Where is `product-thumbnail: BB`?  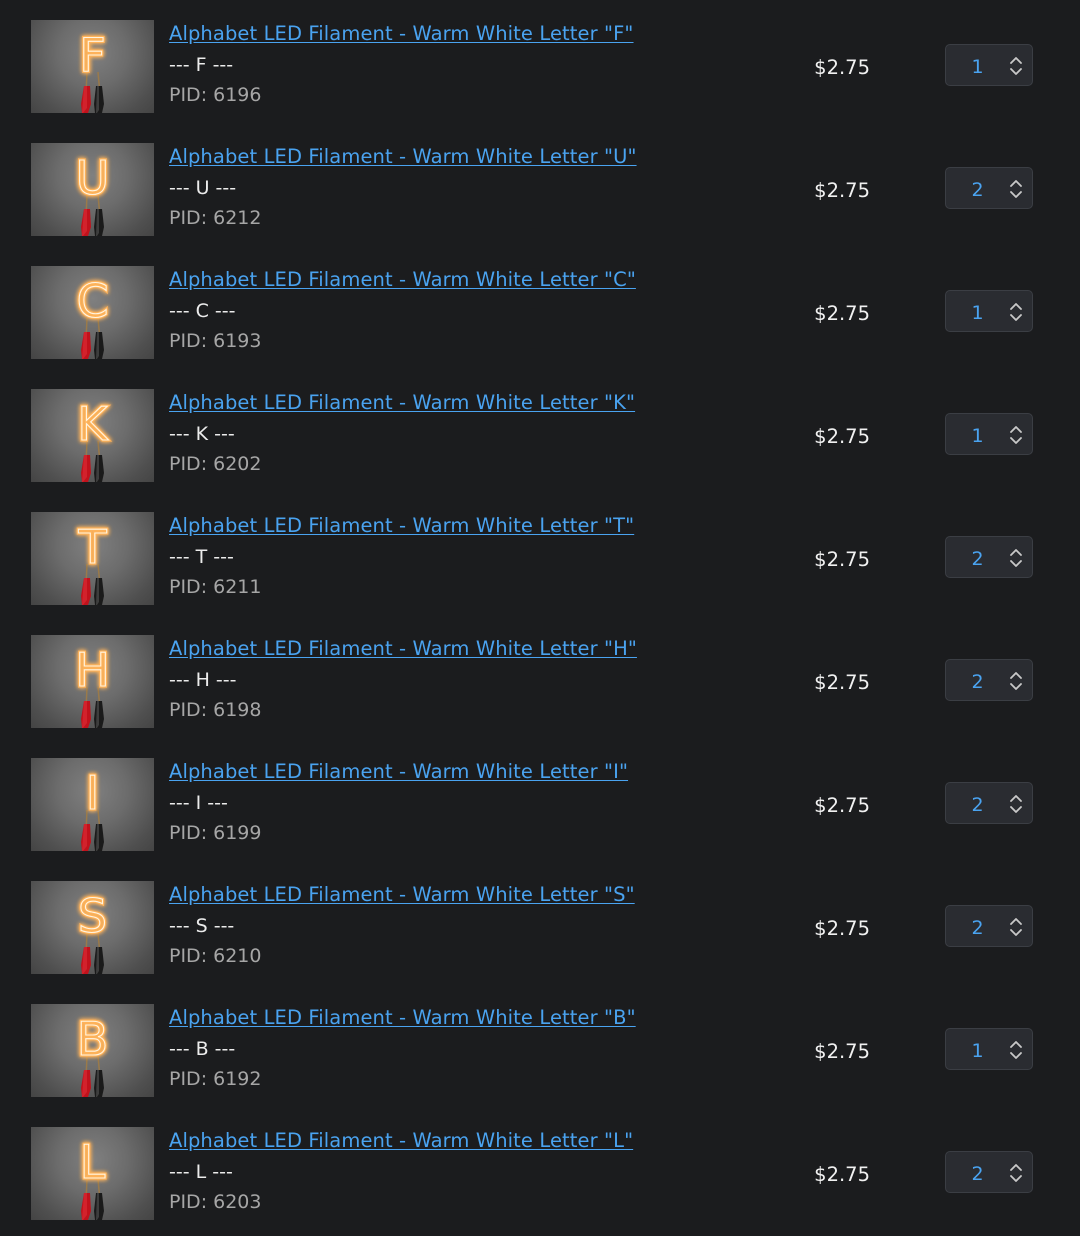 product-thumbnail: BB is located at coordinates (92, 1050).